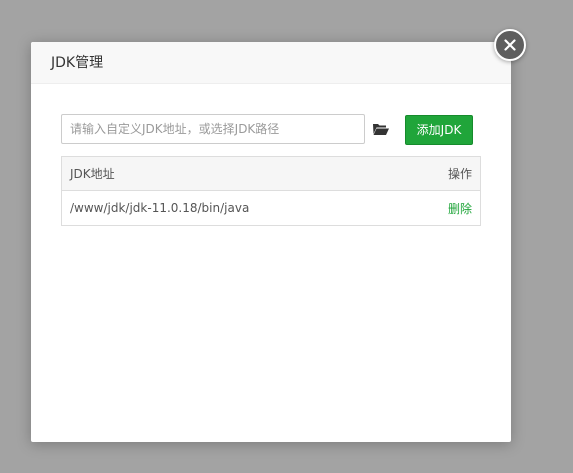  Describe the element at coordinates (213, 129) in the screenshot. I see `jdk-path-input` at that location.